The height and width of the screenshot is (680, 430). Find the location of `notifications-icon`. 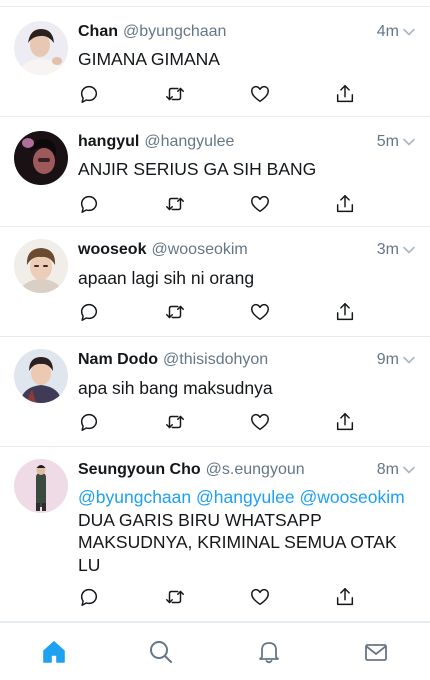

notifications-icon is located at coordinates (270, 653).